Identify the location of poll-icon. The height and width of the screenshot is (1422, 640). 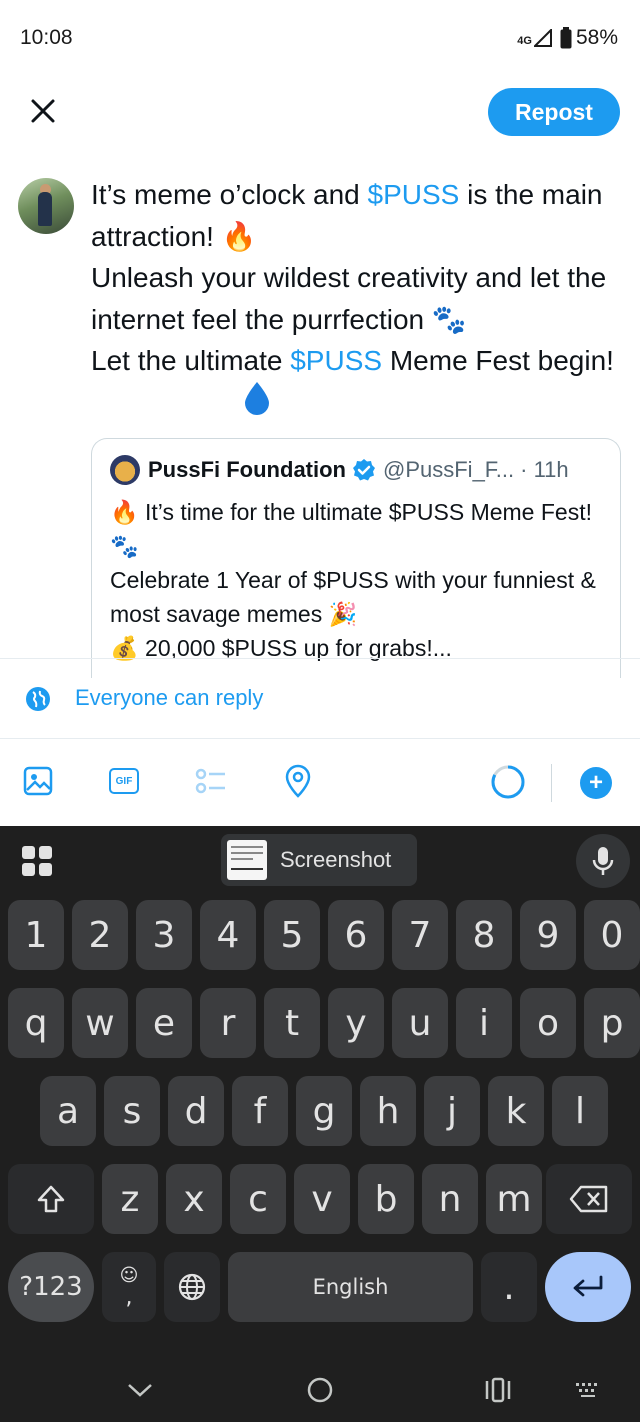
(210, 781).